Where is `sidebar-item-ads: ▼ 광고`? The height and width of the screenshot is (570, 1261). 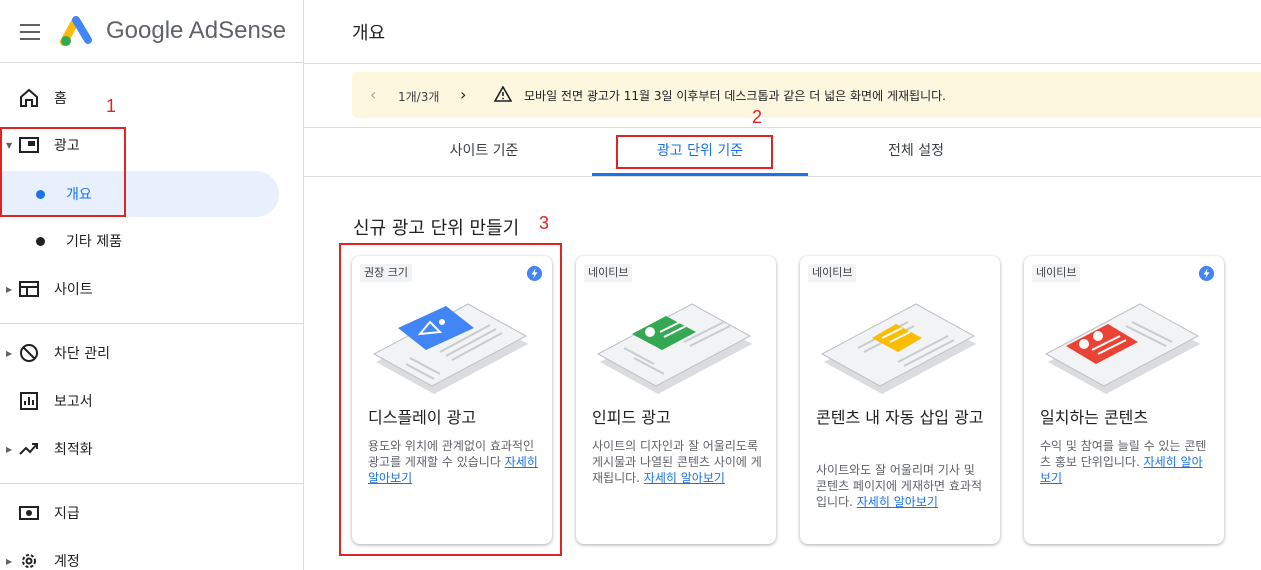
sidebar-item-ads: ▼ 광고 is located at coordinates (150, 145).